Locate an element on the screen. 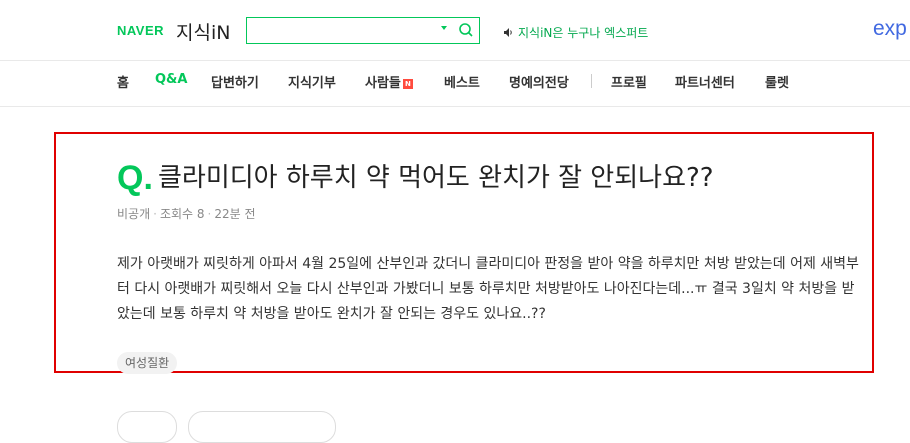 The width and height of the screenshot is (910, 443). search-dropdown-icon is located at coordinates (444, 28).